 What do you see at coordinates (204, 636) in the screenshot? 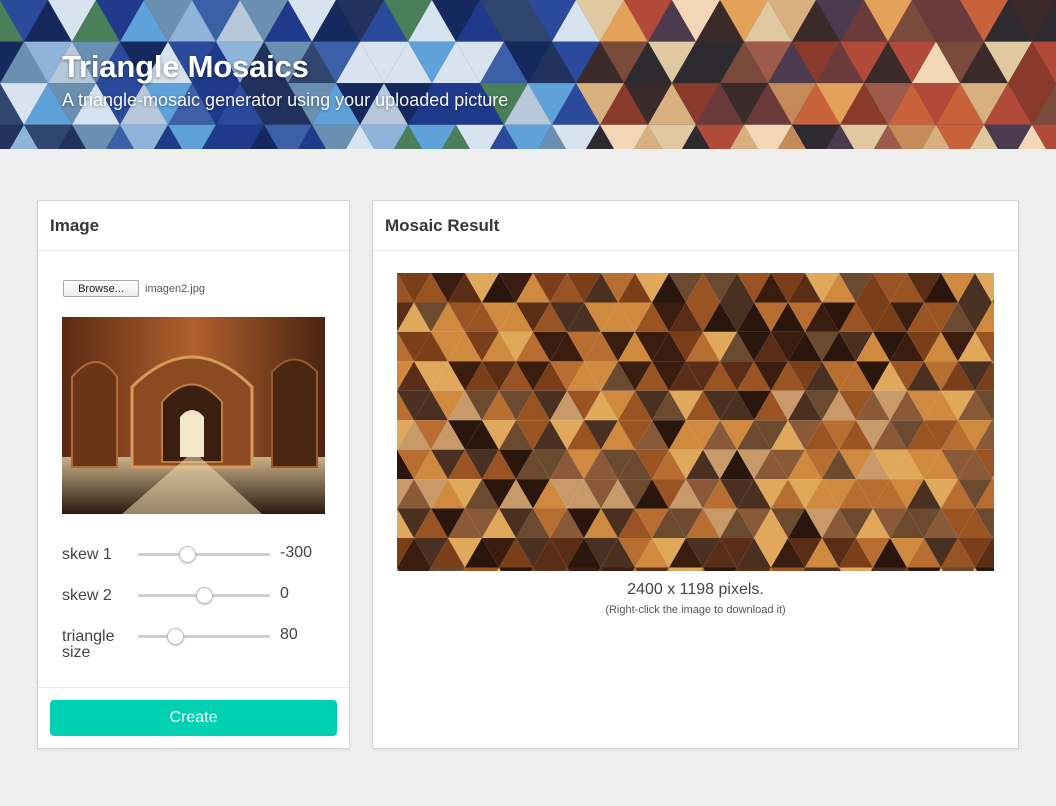
I see `triangle-size-slider-track` at bounding box center [204, 636].